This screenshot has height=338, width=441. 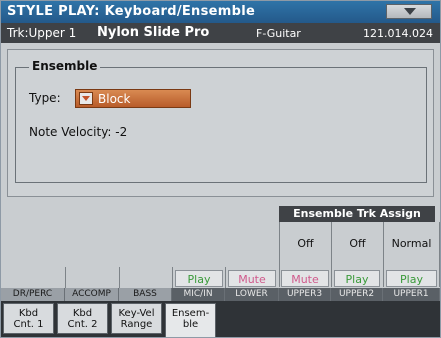 What do you see at coordinates (92, 294) in the screenshot?
I see `track-label-accomp: ACCOMP` at bounding box center [92, 294].